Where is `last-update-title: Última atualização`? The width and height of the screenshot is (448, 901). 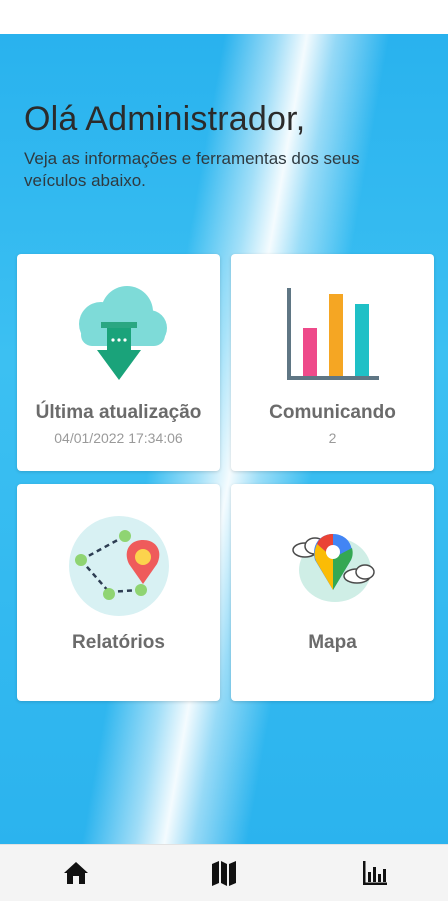
last-update-title: Última atualização is located at coordinates (118, 412).